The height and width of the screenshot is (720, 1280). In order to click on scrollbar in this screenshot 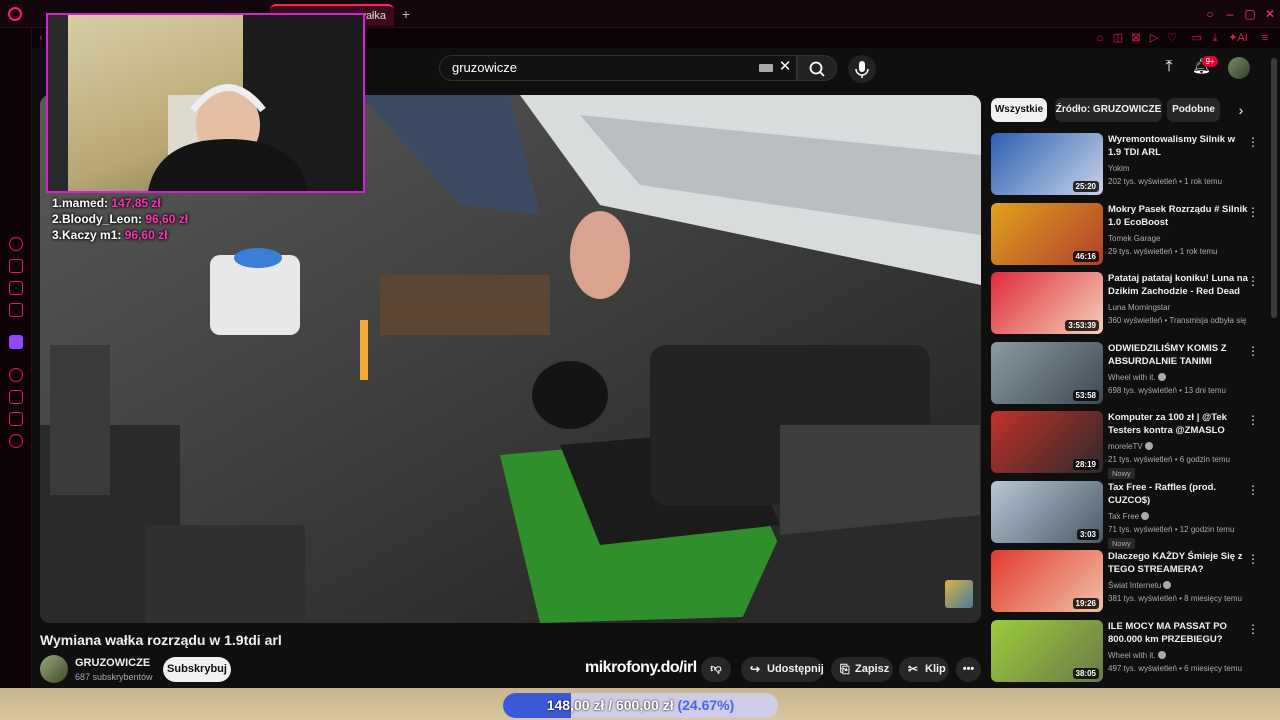, I will do `click(1274, 188)`.